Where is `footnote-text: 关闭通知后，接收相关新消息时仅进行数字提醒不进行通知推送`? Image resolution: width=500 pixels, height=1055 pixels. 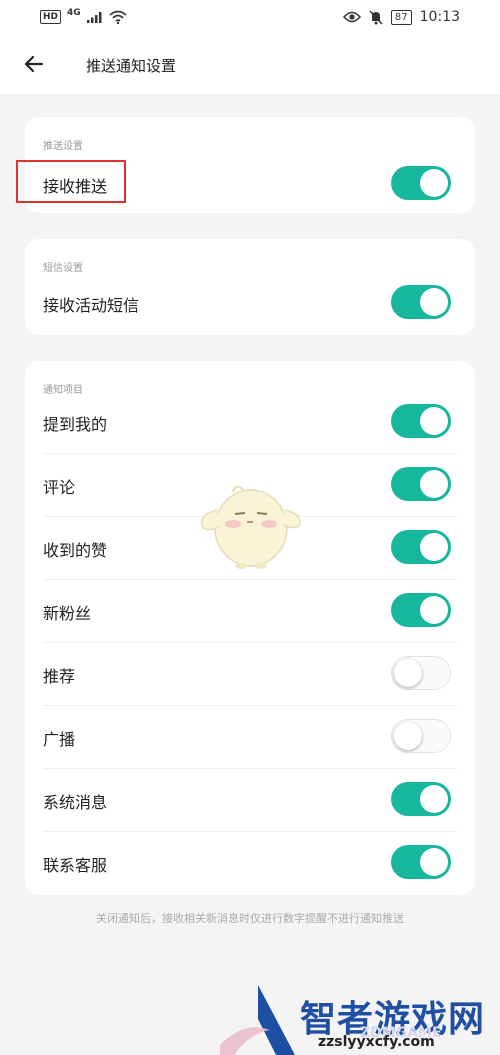 footnote-text: 关闭通知后，接收相关新消息时仅进行数字提醒不进行通知推送 is located at coordinates (250, 918).